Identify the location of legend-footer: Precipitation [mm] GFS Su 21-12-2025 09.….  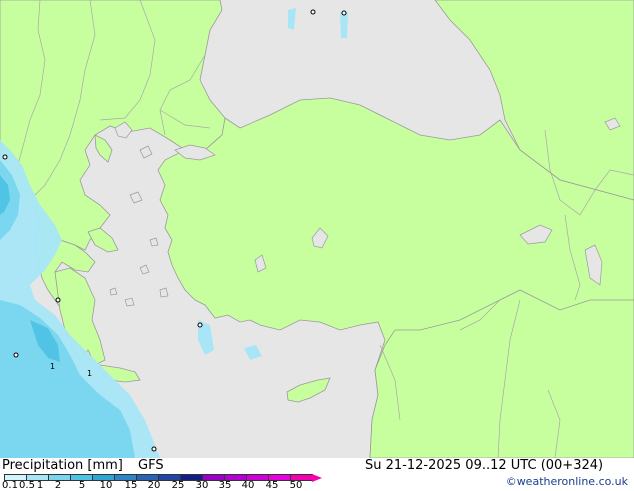
(317, 474).